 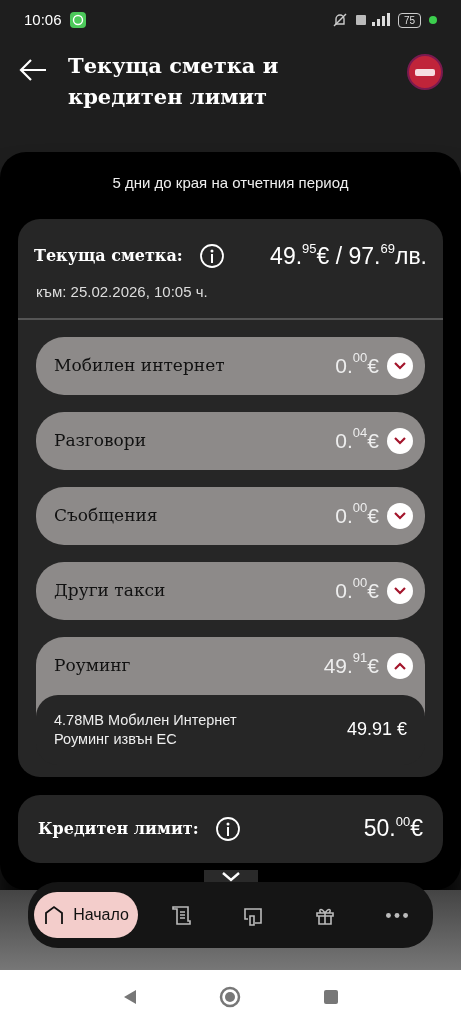 I want to click on receipt-icon, so click(x=180, y=915).